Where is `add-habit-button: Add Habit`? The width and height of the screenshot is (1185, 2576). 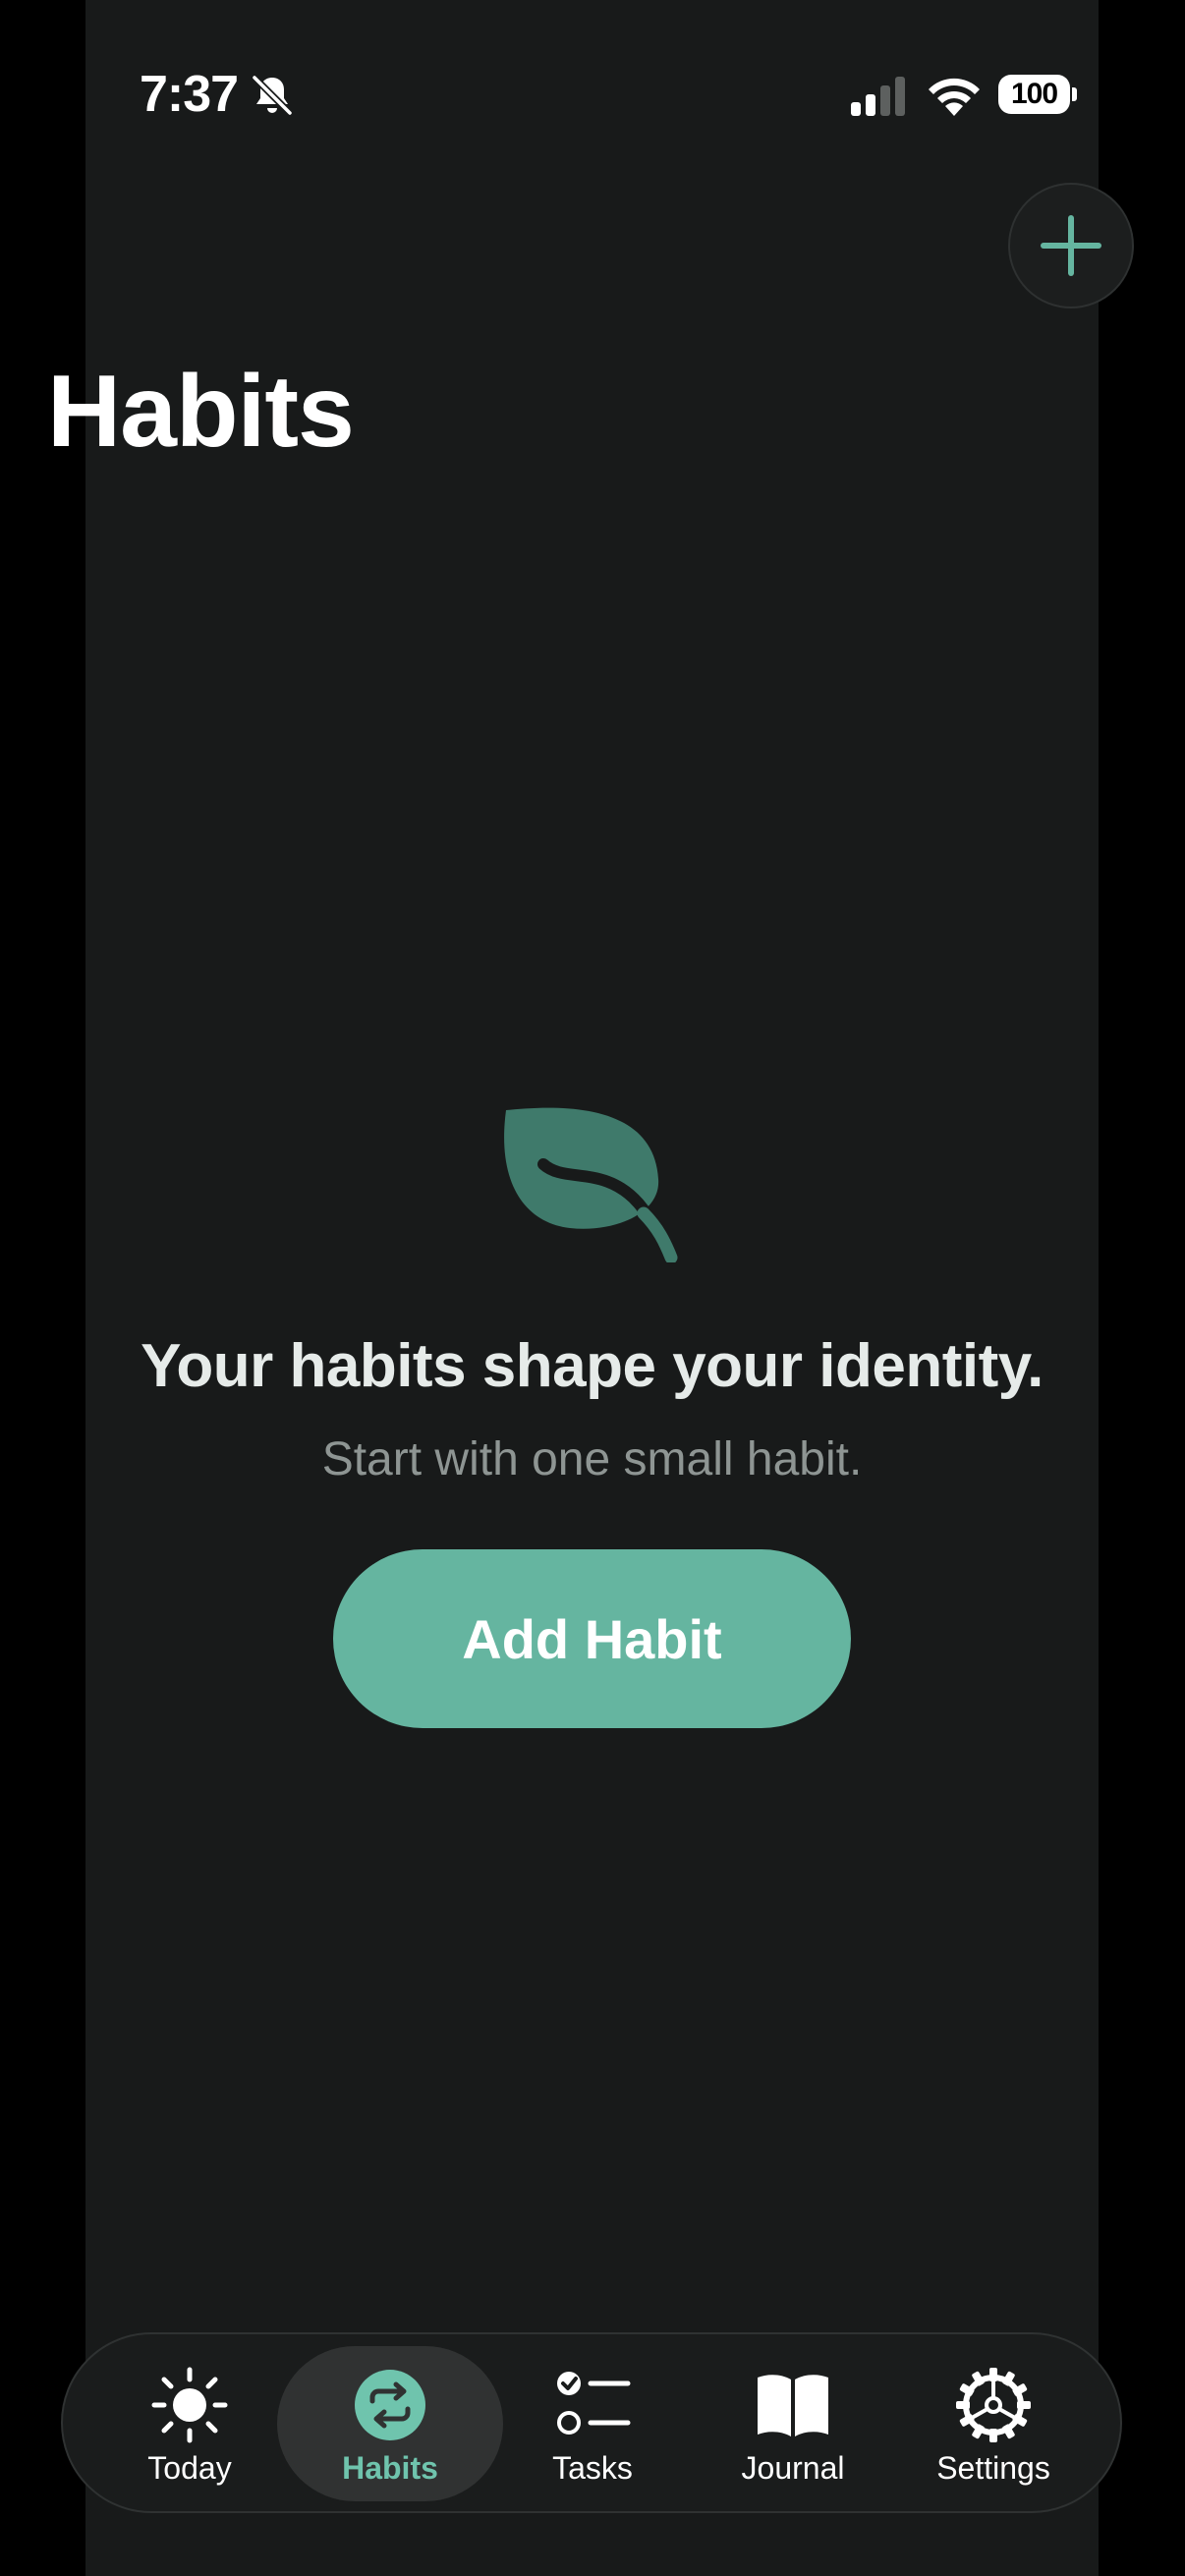
add-habit-button: Add Habit is located at coordinates (592, 1638).